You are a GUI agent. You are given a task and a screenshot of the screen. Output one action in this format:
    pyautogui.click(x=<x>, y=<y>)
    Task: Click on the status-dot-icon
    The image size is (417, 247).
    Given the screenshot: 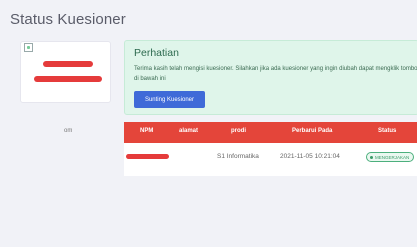 What is the action you would take?
    pyautogui.click(x=371, y=157)
    